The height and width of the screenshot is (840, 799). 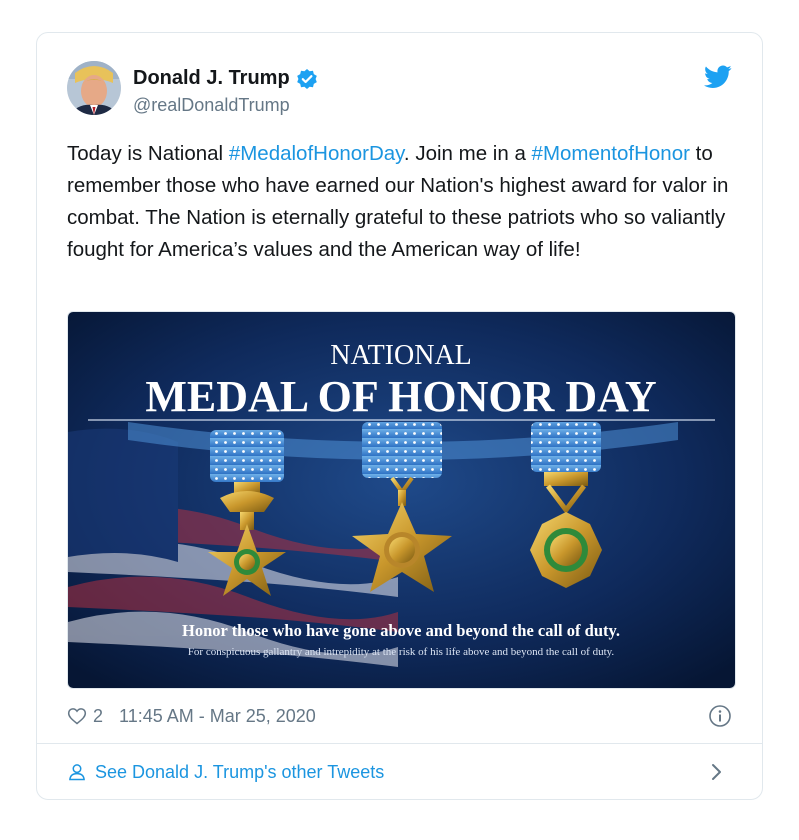 I want to click on person-icon, so click(x=77, y=772).